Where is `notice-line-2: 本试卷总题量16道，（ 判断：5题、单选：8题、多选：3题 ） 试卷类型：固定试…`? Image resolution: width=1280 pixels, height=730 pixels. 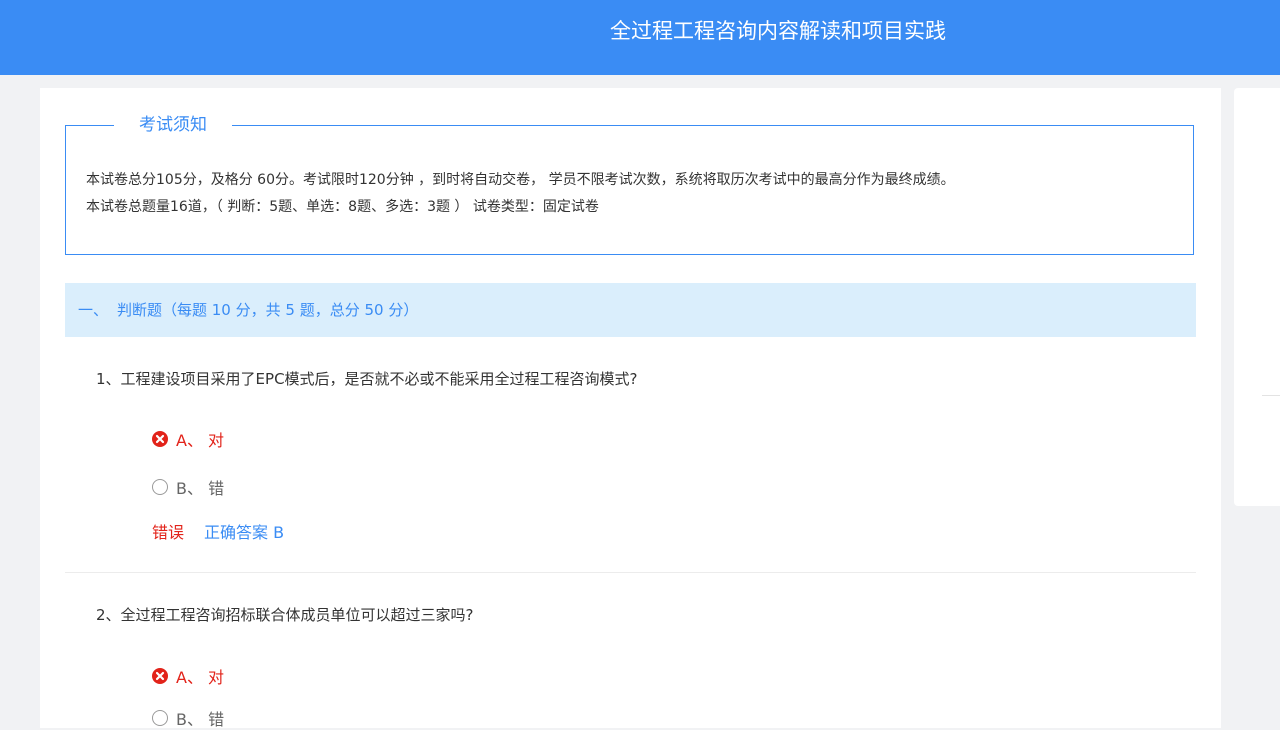 notice-line-2: 本试卷总题量16道，（ 判断：5题、单选：8题、多选：3题 ） 试卷类型：固定试… is located at coordinates (342, 207).